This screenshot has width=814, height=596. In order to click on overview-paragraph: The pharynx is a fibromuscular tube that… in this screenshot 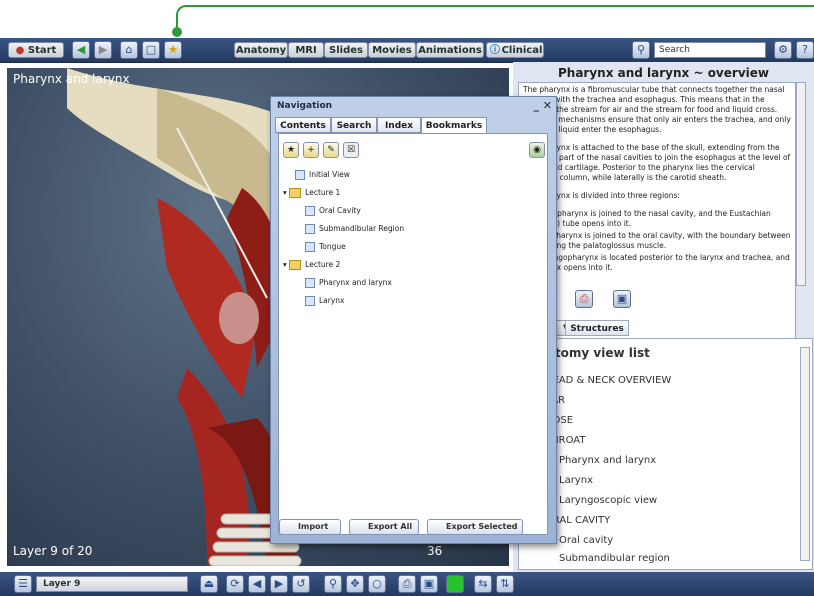, I will do `click(657, 109)`.